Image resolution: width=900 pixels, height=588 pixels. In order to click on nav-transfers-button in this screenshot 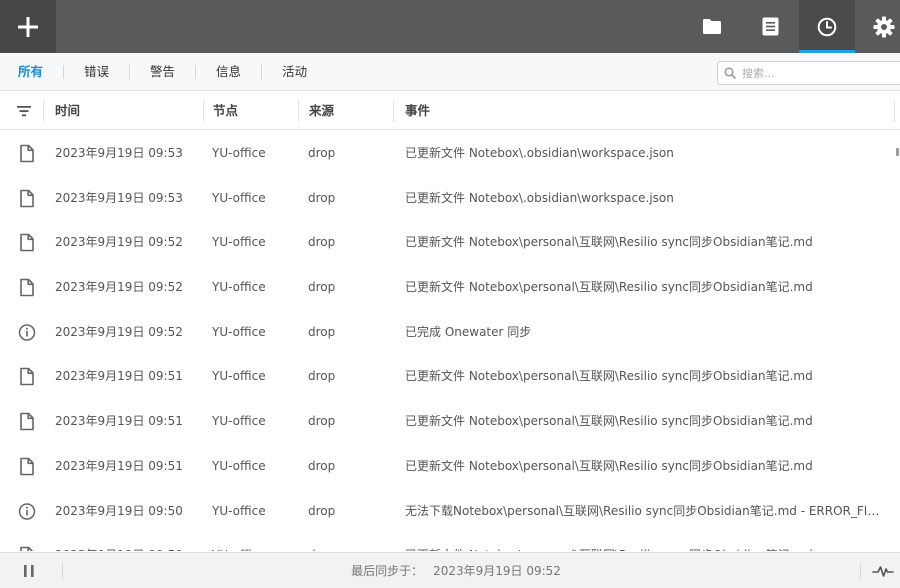, I will do `click(770, 26)`.